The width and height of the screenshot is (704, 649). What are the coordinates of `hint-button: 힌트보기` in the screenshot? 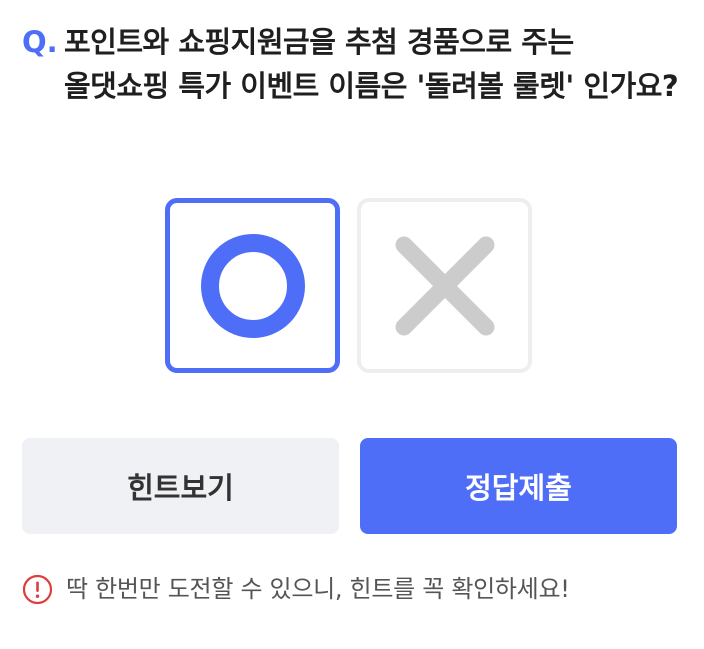 It's located at (180, 486).